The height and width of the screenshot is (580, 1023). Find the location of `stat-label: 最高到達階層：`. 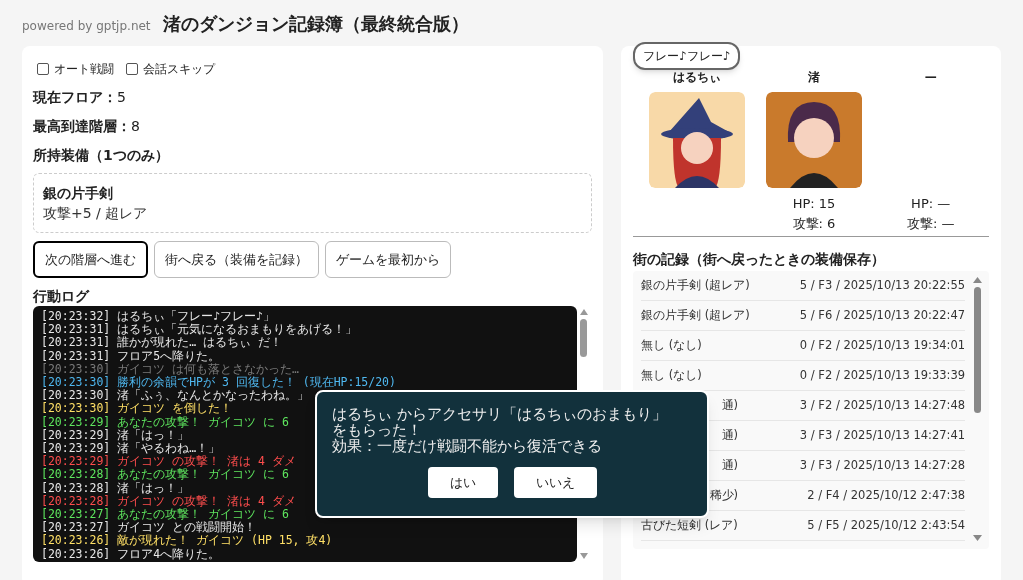

stat-label: 最高到達階層： is located at coordinates (82, 126).